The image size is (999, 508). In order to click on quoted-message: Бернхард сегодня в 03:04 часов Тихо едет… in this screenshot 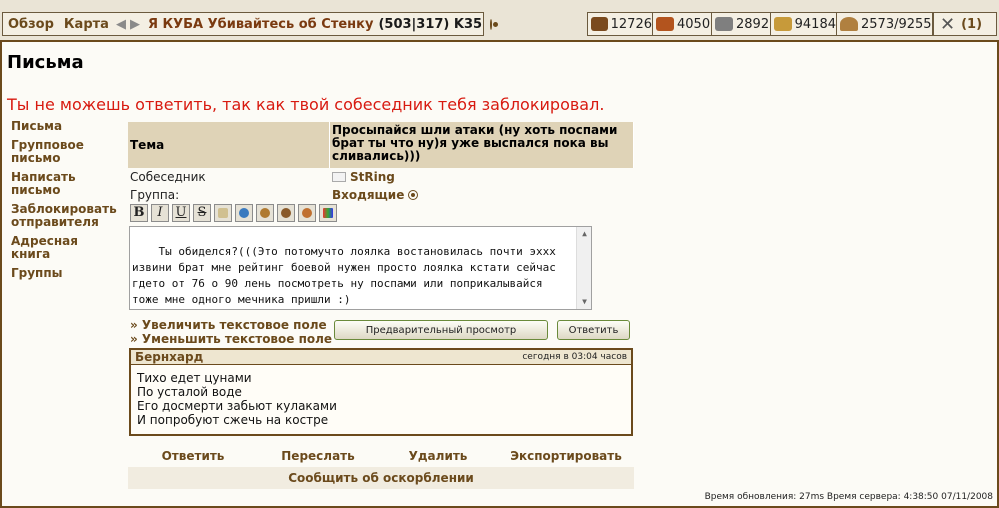, I will do `click(381, 392)`.